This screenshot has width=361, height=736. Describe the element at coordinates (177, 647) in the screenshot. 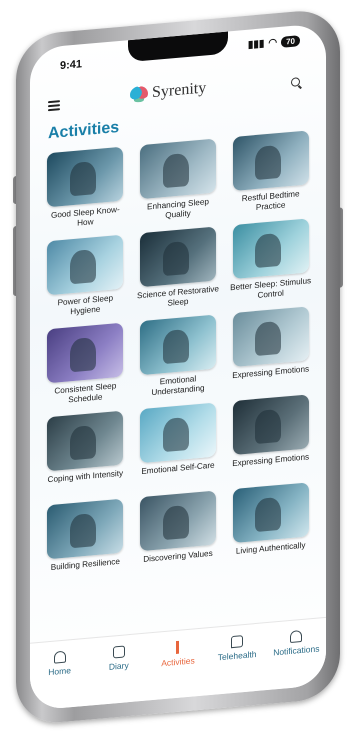

I see `activity-person-icon` at that location.